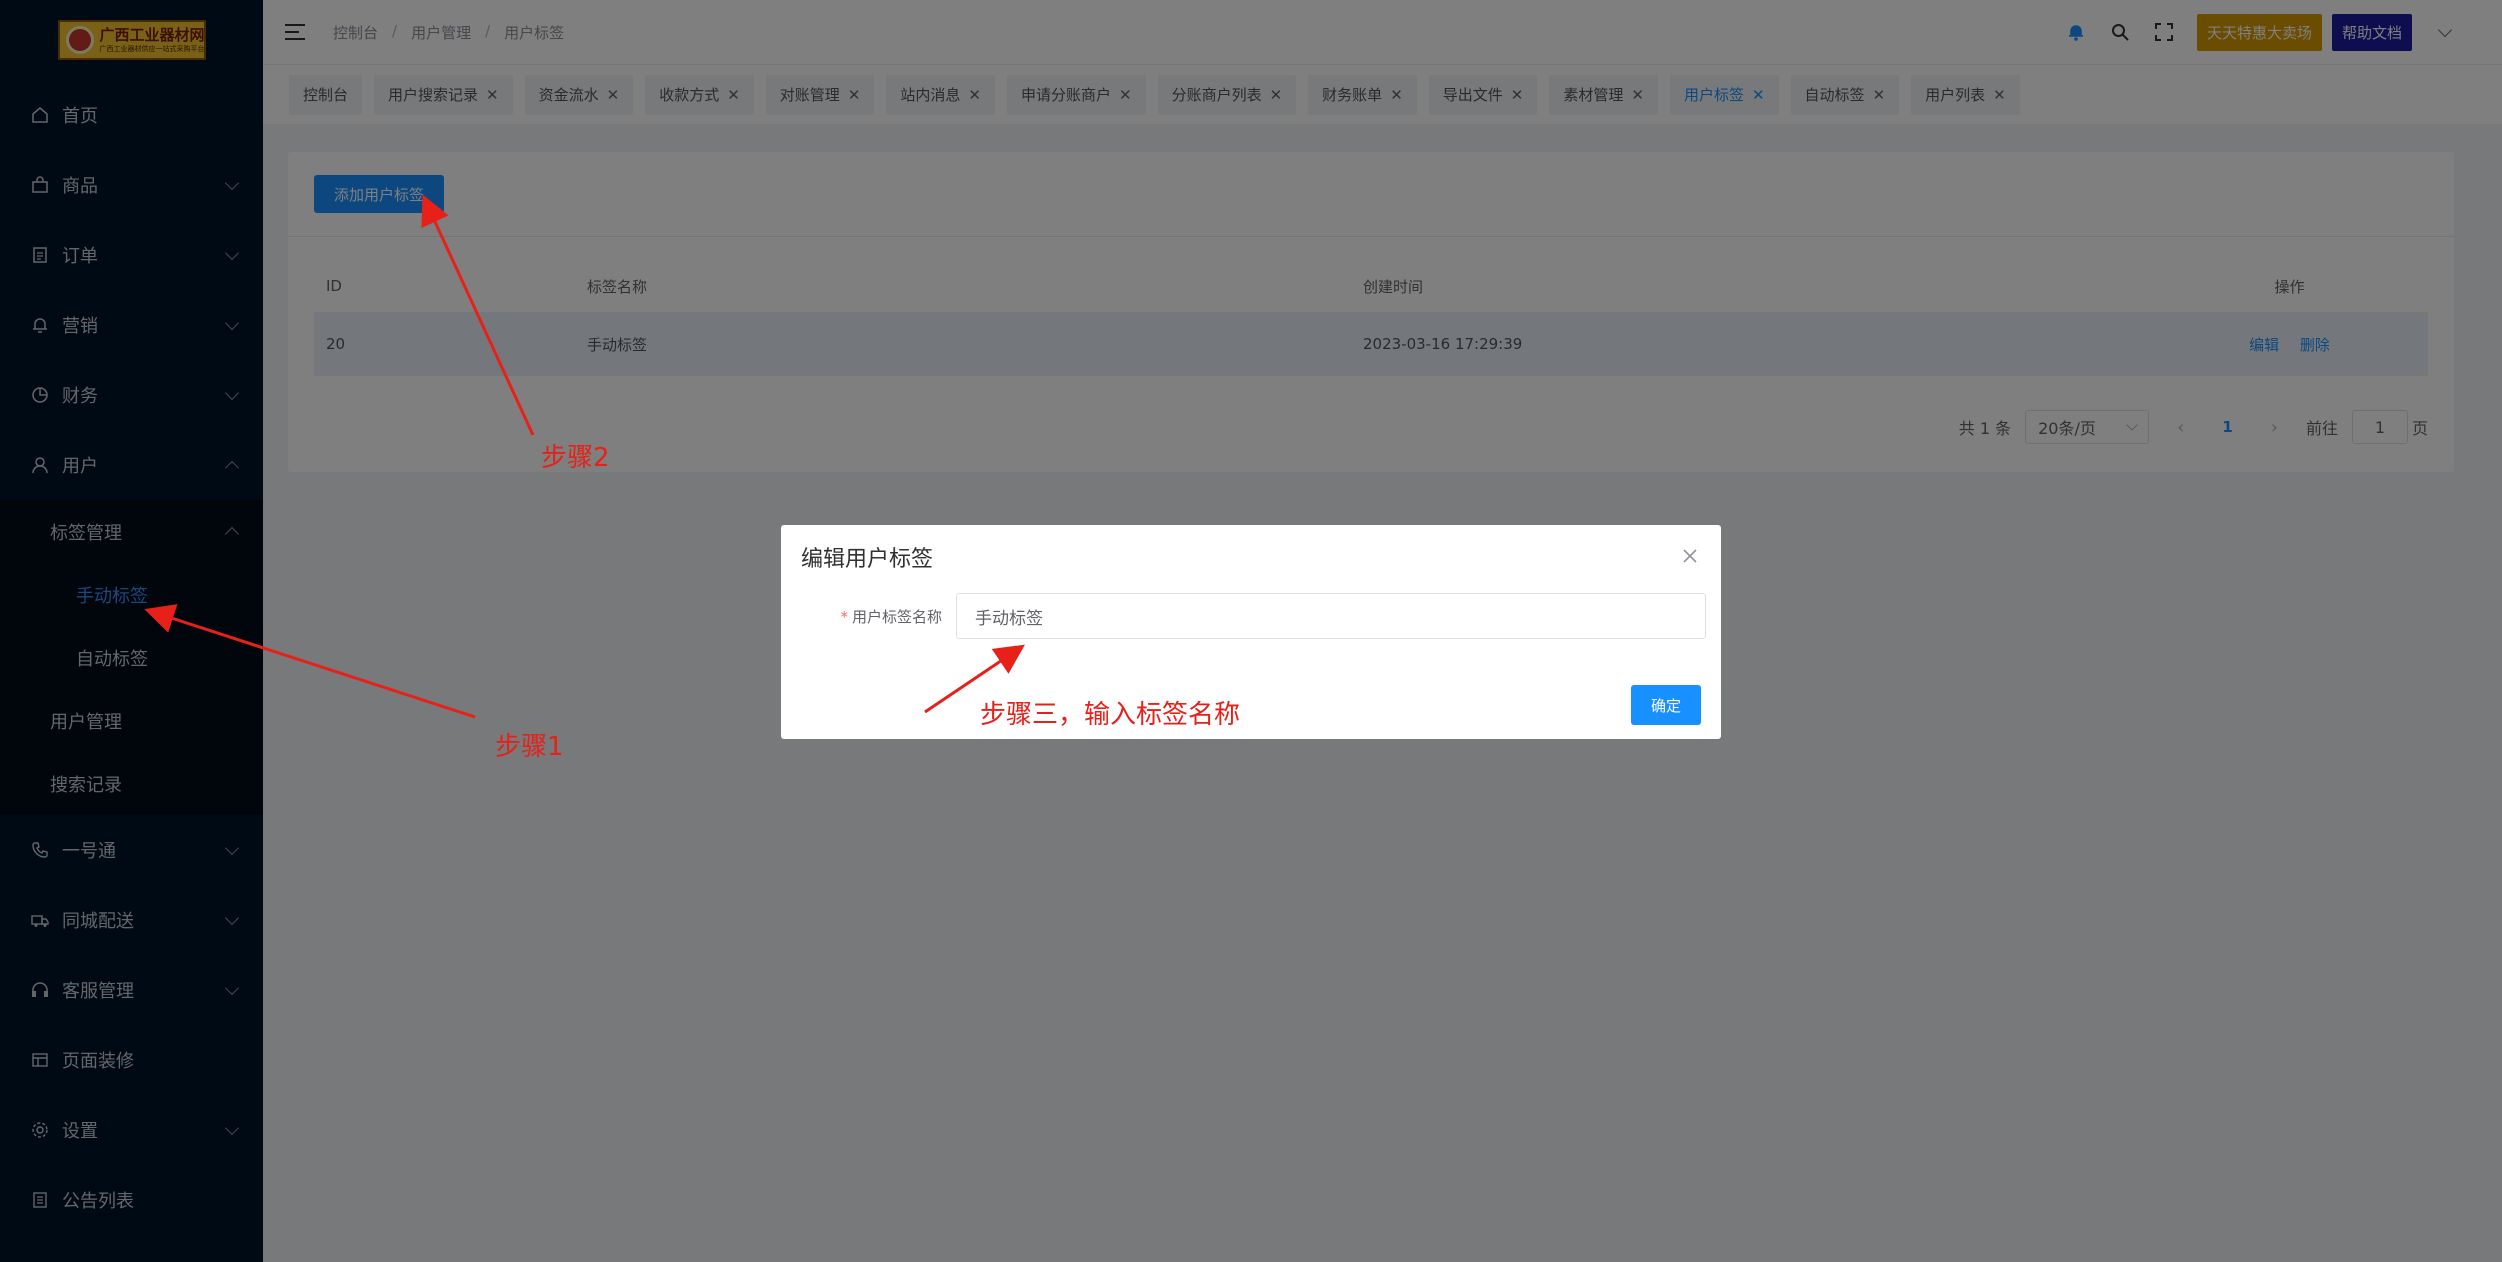 Image resolution: width=2502 pixels, height=1262 pixels. I want to click on dialog-title: 编辑用户标签, so click(867, 559).